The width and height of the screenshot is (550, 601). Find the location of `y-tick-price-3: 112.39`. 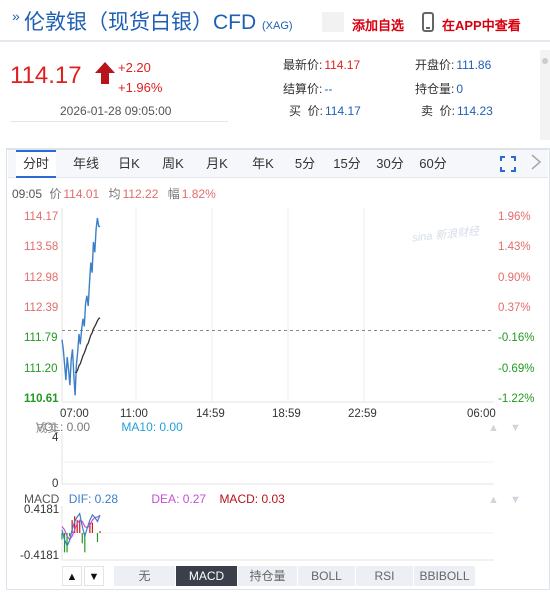

y-tick-price-3: 112.39 is located at coordinates (41, 308).